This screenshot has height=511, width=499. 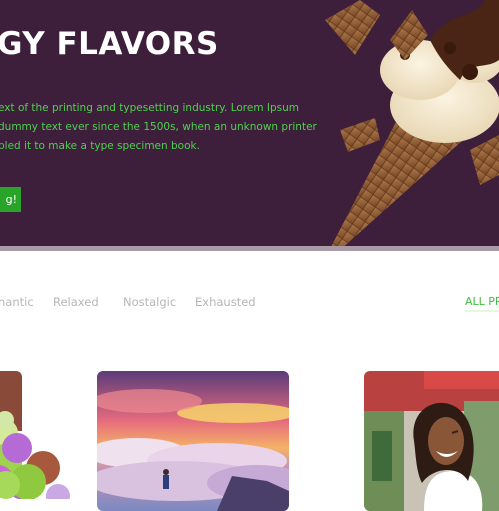 I want to click on hero-description-line: bled it to make a type specimen book., so click(x=100, y=146).